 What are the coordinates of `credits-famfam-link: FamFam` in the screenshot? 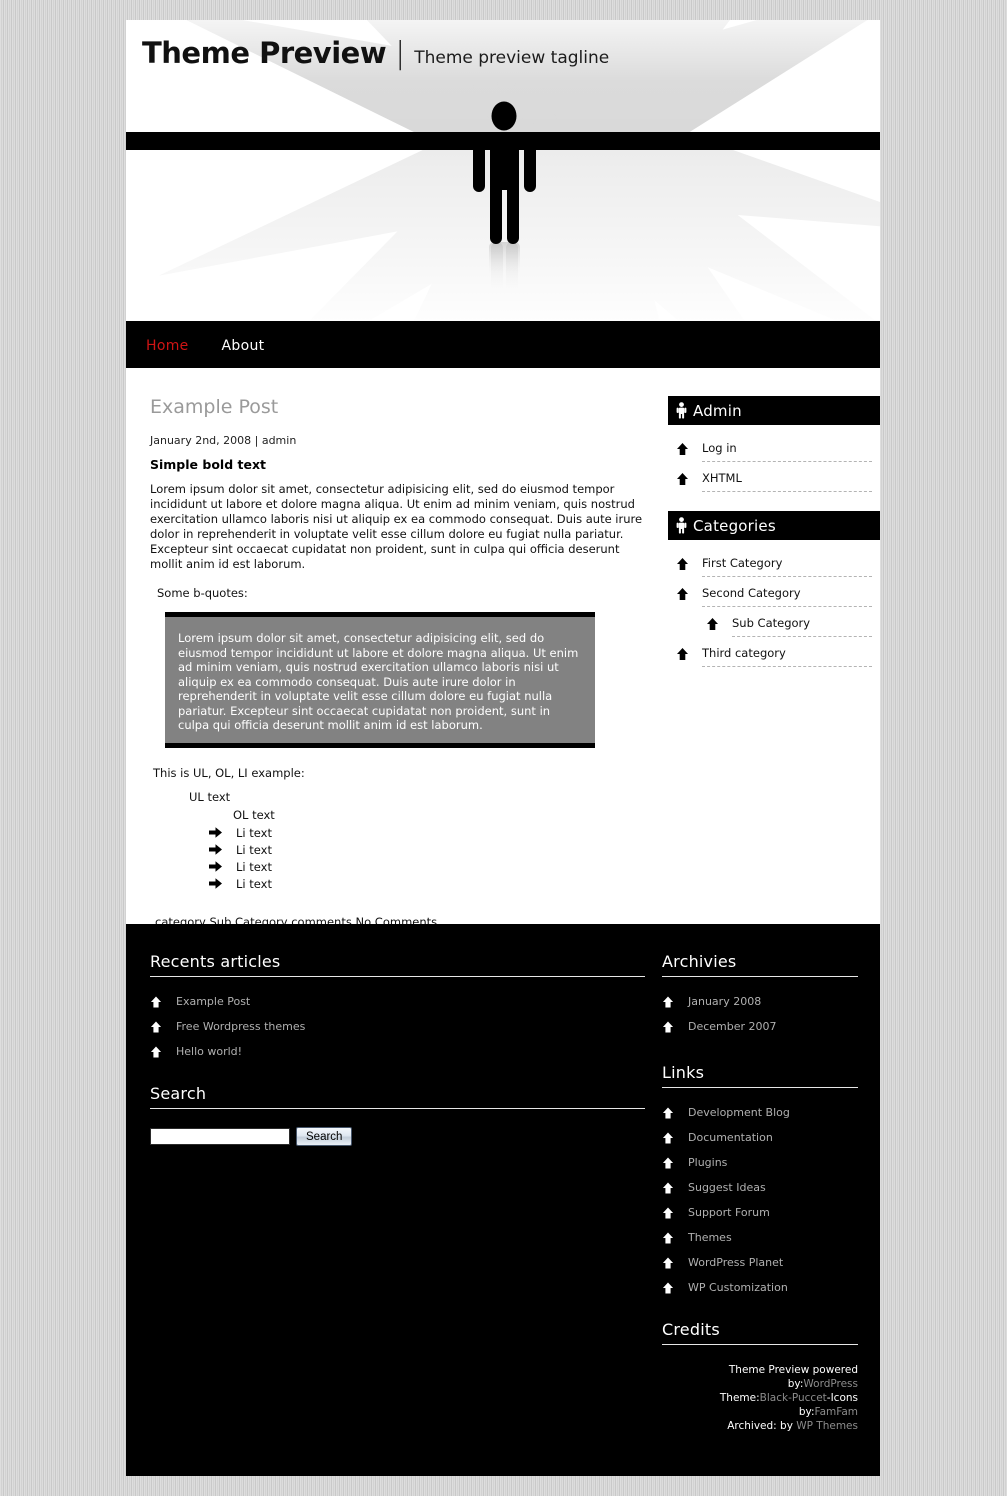 It's located at (836, 1412).